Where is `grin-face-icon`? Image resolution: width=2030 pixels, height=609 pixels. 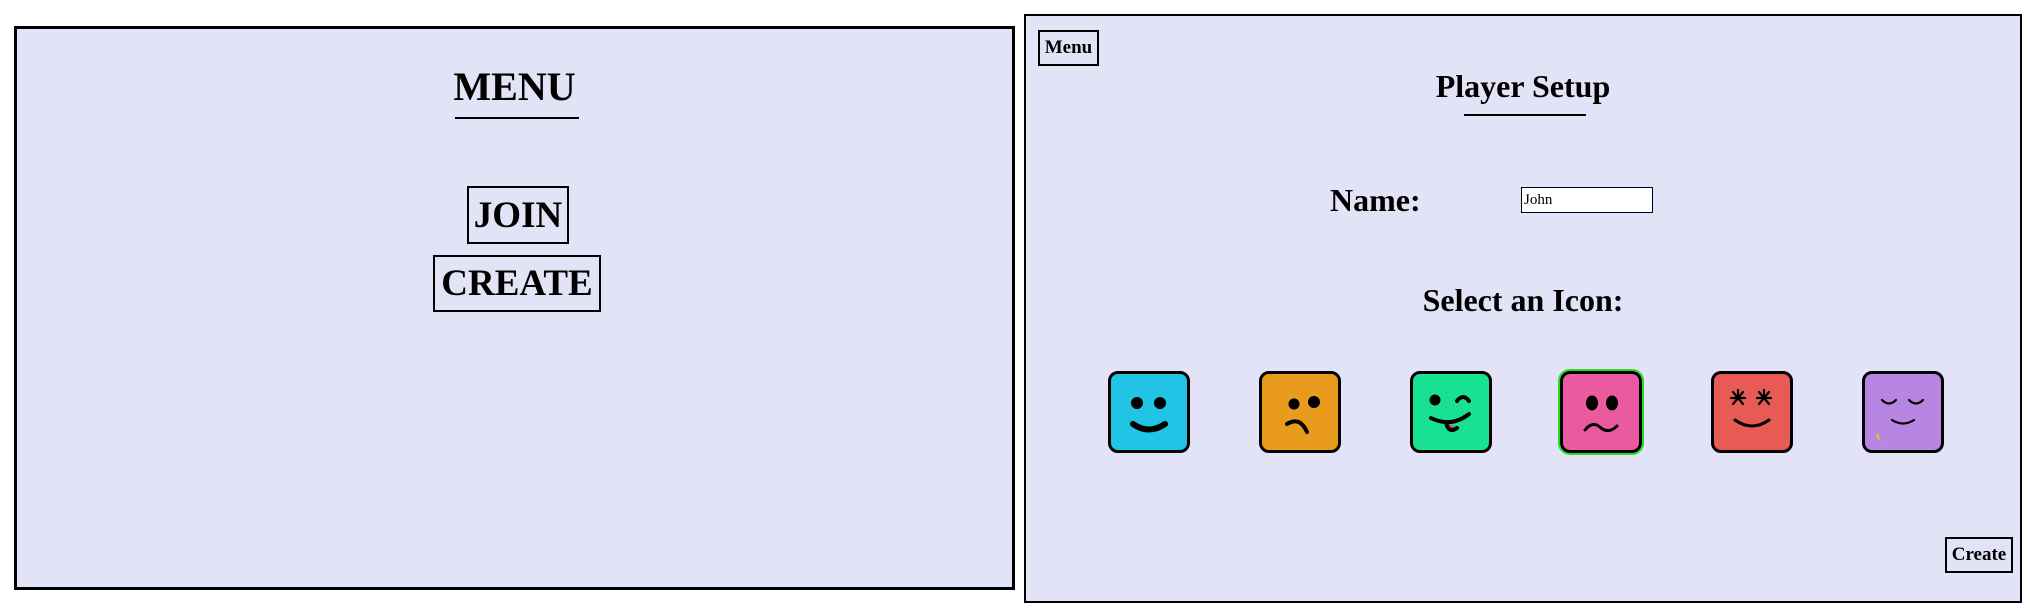 grin-face-icon is located at coordinates (1752, 412).